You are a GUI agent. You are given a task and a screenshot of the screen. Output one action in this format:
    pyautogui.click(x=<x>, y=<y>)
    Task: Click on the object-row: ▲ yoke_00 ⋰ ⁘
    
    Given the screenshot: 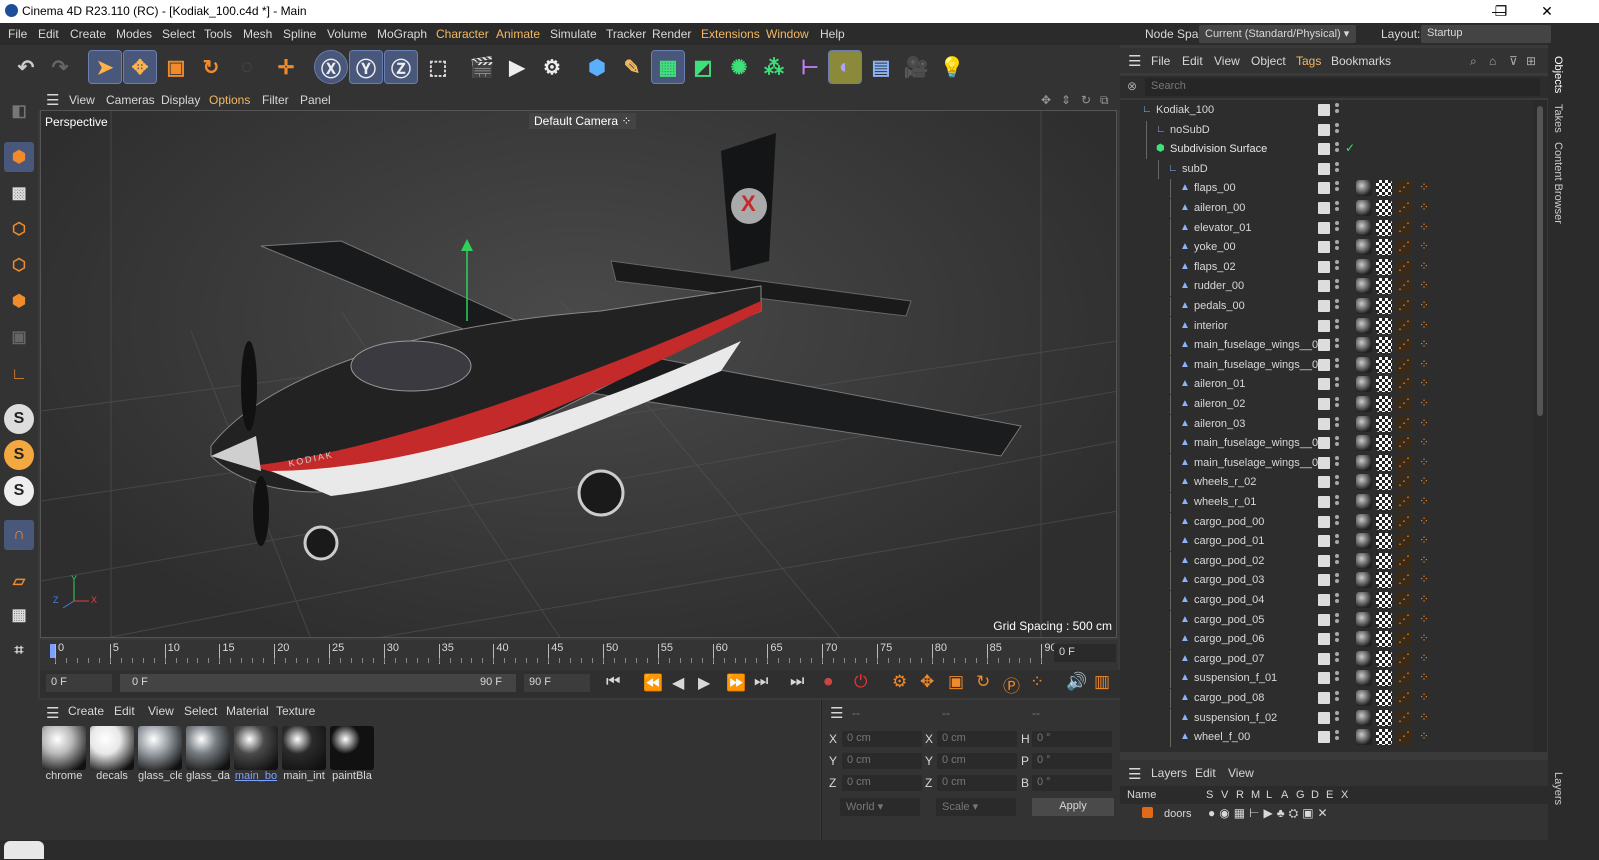 What is the action you would take?
    pyautogui.click(x=1326, y=248)
    